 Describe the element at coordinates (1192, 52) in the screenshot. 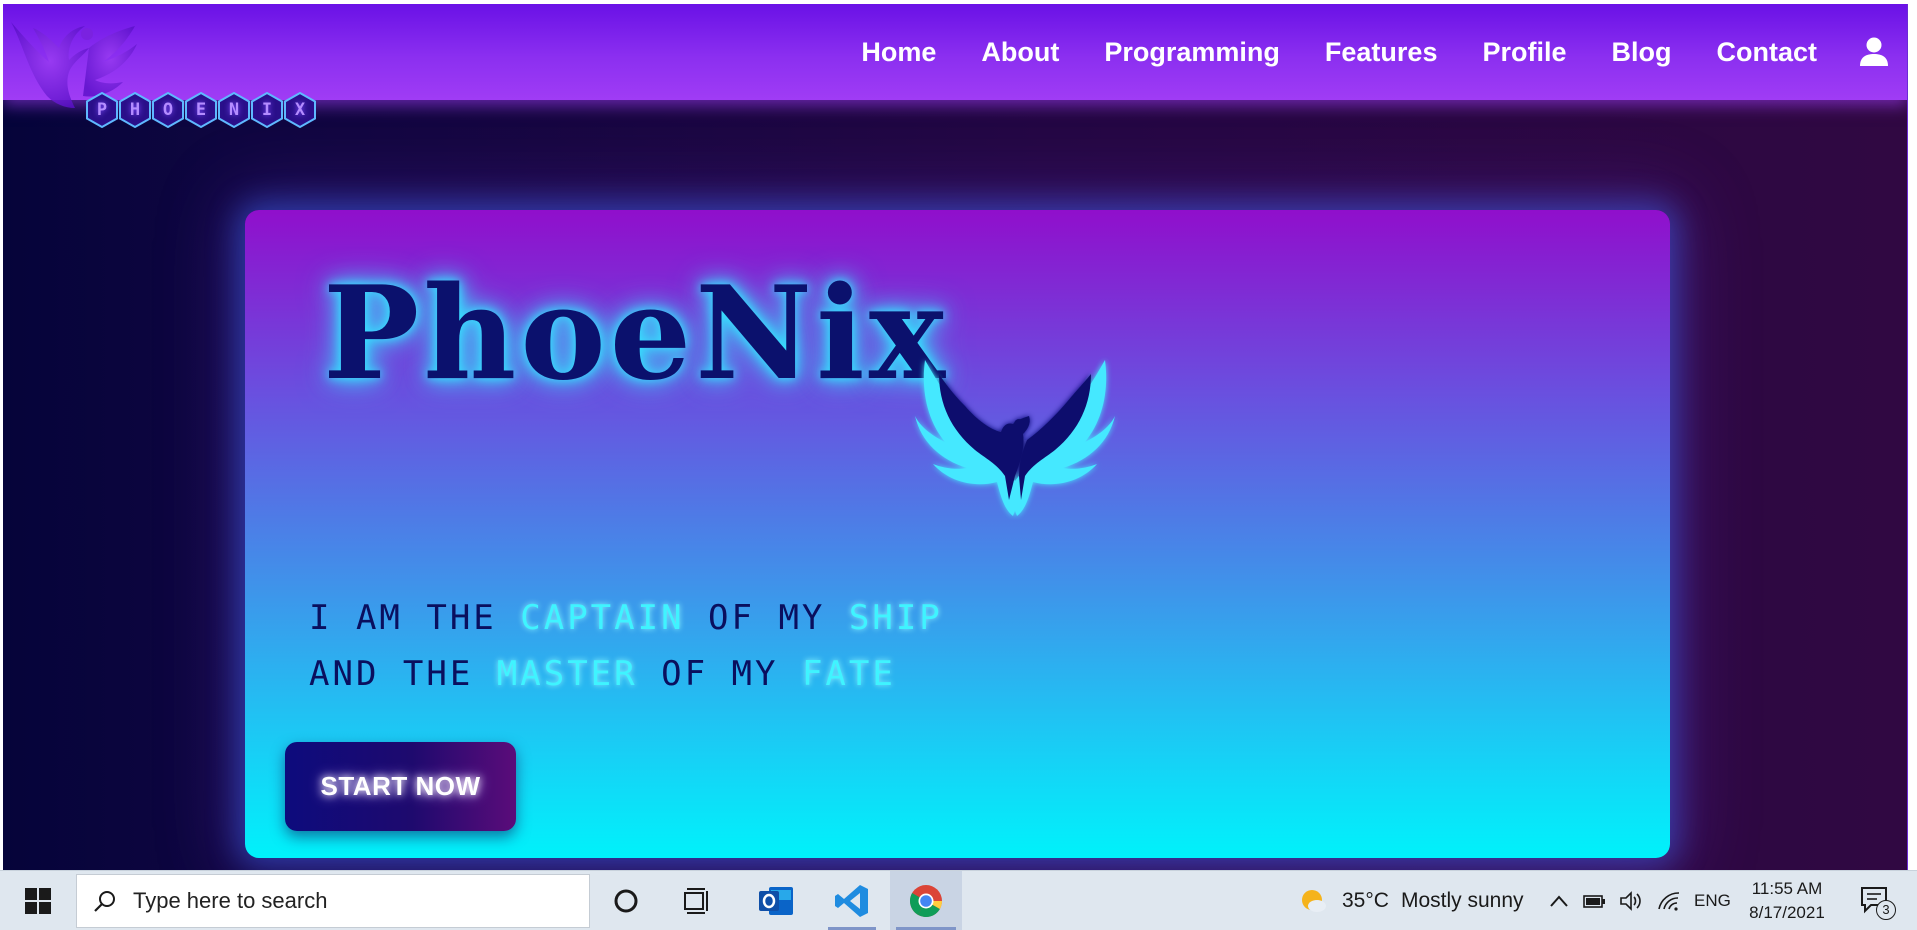

I see `nav-programming: Programming` at that location.